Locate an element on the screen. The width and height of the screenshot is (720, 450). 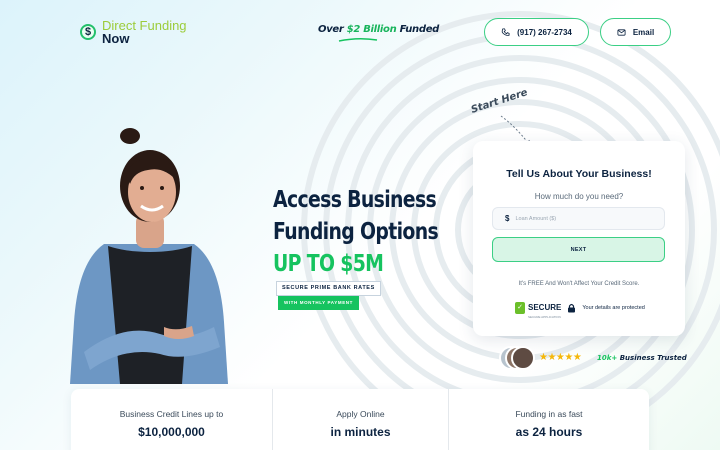
hero-woman-image is located at coordinates (149, 256).